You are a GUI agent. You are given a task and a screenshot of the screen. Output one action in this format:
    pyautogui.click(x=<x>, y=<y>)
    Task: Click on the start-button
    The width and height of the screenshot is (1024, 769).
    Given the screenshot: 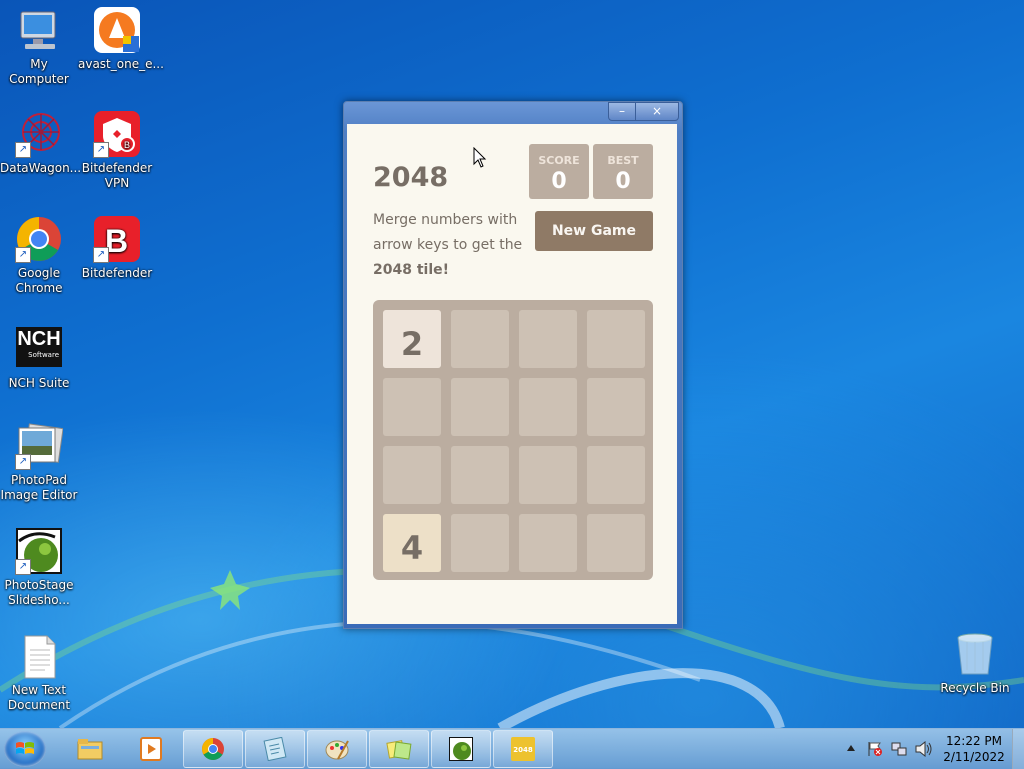 What is the action you would take?
    pyautogui.click(x=25, y=749)
    